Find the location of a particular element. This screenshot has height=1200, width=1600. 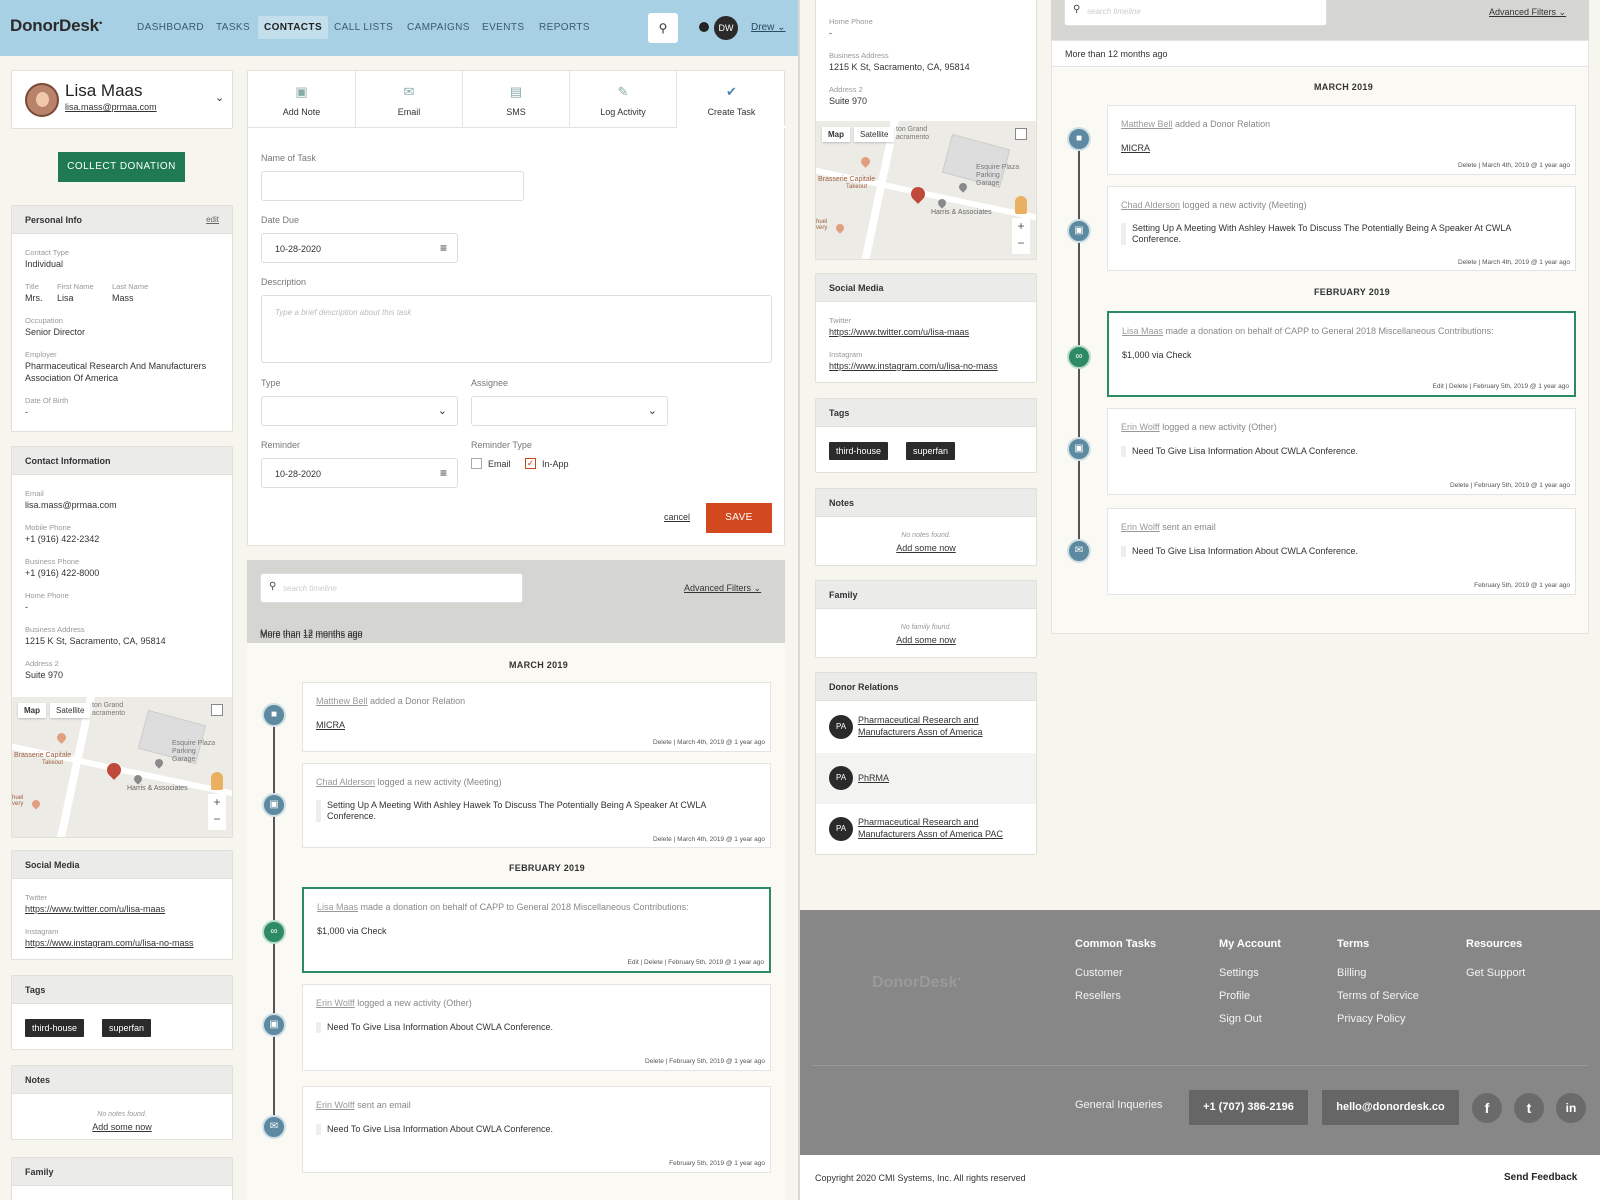

description-textarea: Type a brief description about this task is located at coordinates (516, 329).